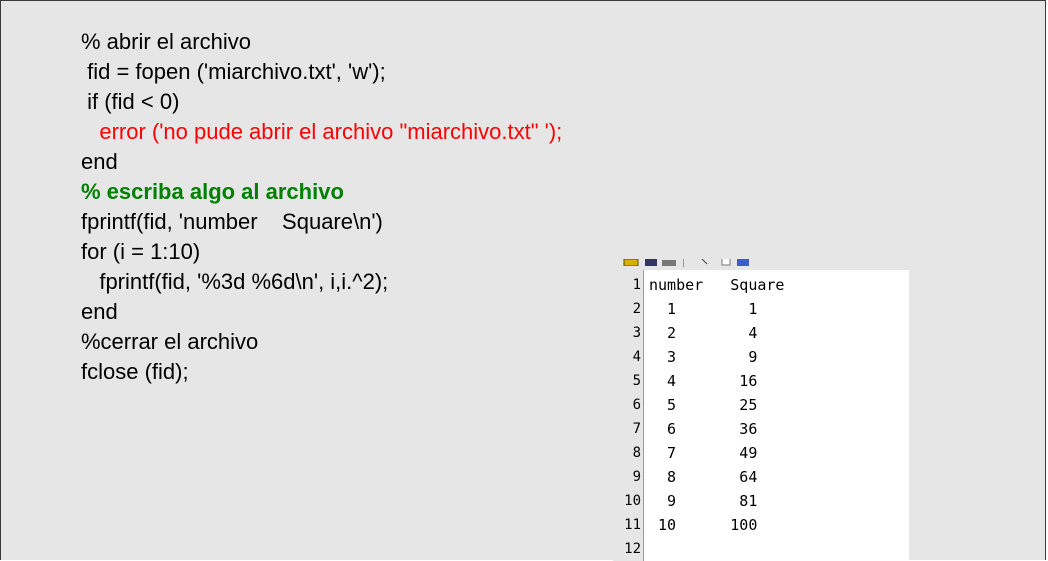 This screenshot has height=561, width=1048. I want to click on file-text-line: 5 25, so click(703, 405).